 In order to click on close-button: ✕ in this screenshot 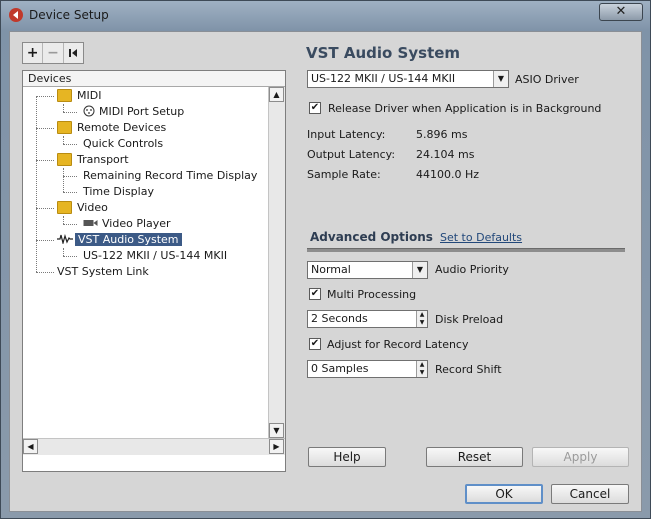, I will do `click(621, 12)`.